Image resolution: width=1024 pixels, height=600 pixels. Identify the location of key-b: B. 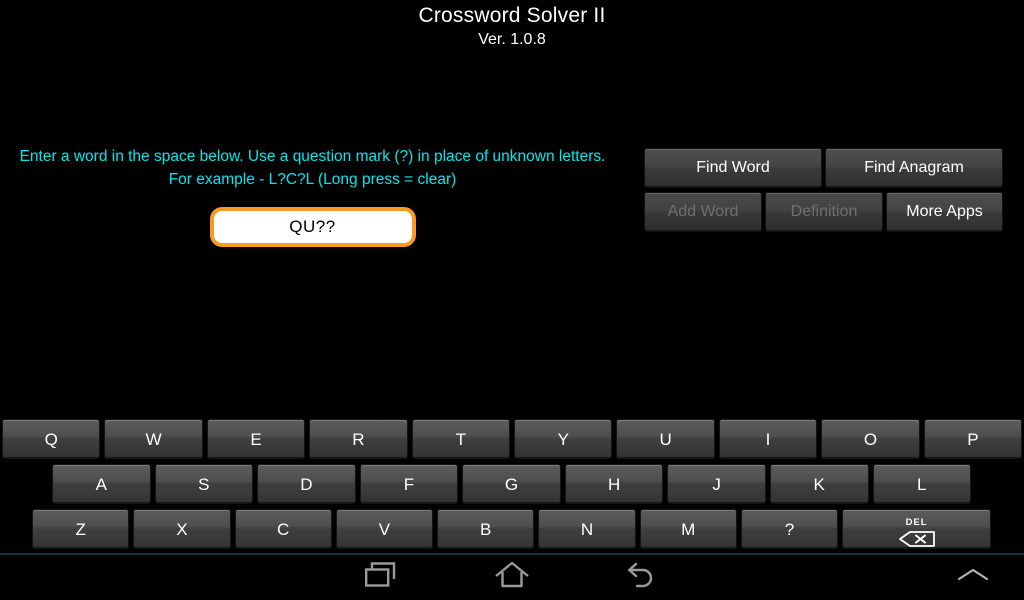
(486, 529).